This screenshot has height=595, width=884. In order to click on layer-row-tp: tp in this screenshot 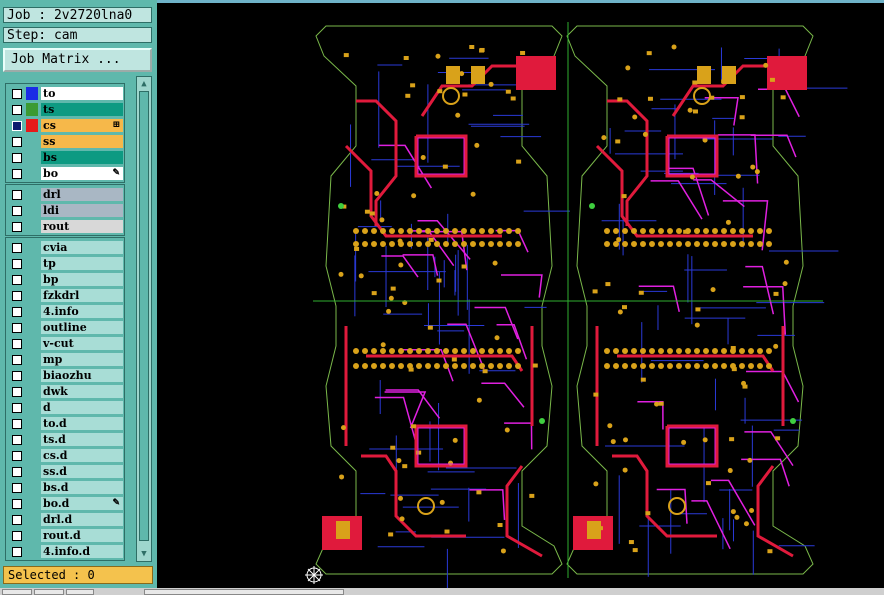, I will do `click(65, 264)`.